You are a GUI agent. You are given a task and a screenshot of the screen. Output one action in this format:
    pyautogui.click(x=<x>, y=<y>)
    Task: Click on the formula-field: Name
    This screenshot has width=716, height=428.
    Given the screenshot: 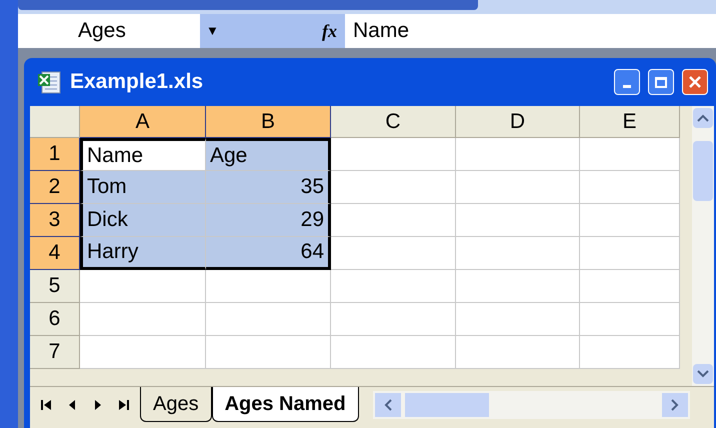 What is the action you would take?
    pyautogui.click(x=530, y=31)
    